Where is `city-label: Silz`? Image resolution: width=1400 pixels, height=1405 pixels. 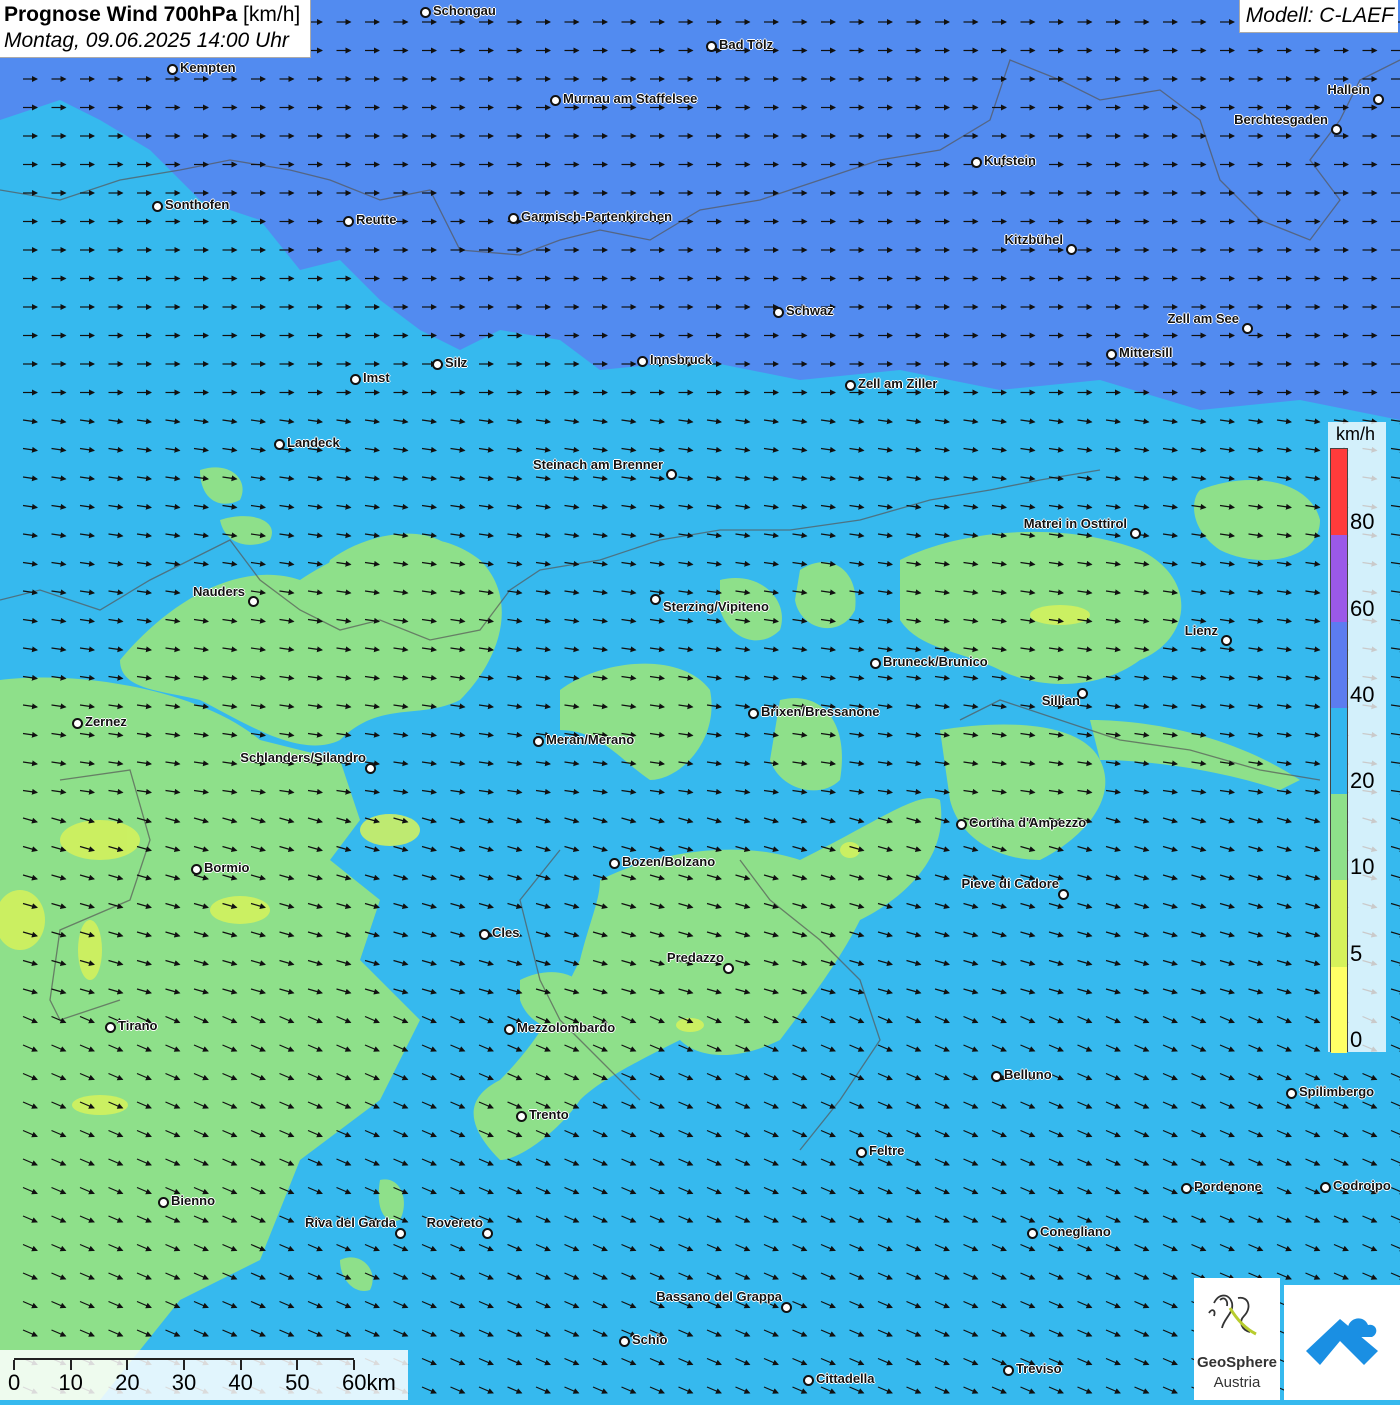
city-label: Silz is located at coordinates (456, 362).